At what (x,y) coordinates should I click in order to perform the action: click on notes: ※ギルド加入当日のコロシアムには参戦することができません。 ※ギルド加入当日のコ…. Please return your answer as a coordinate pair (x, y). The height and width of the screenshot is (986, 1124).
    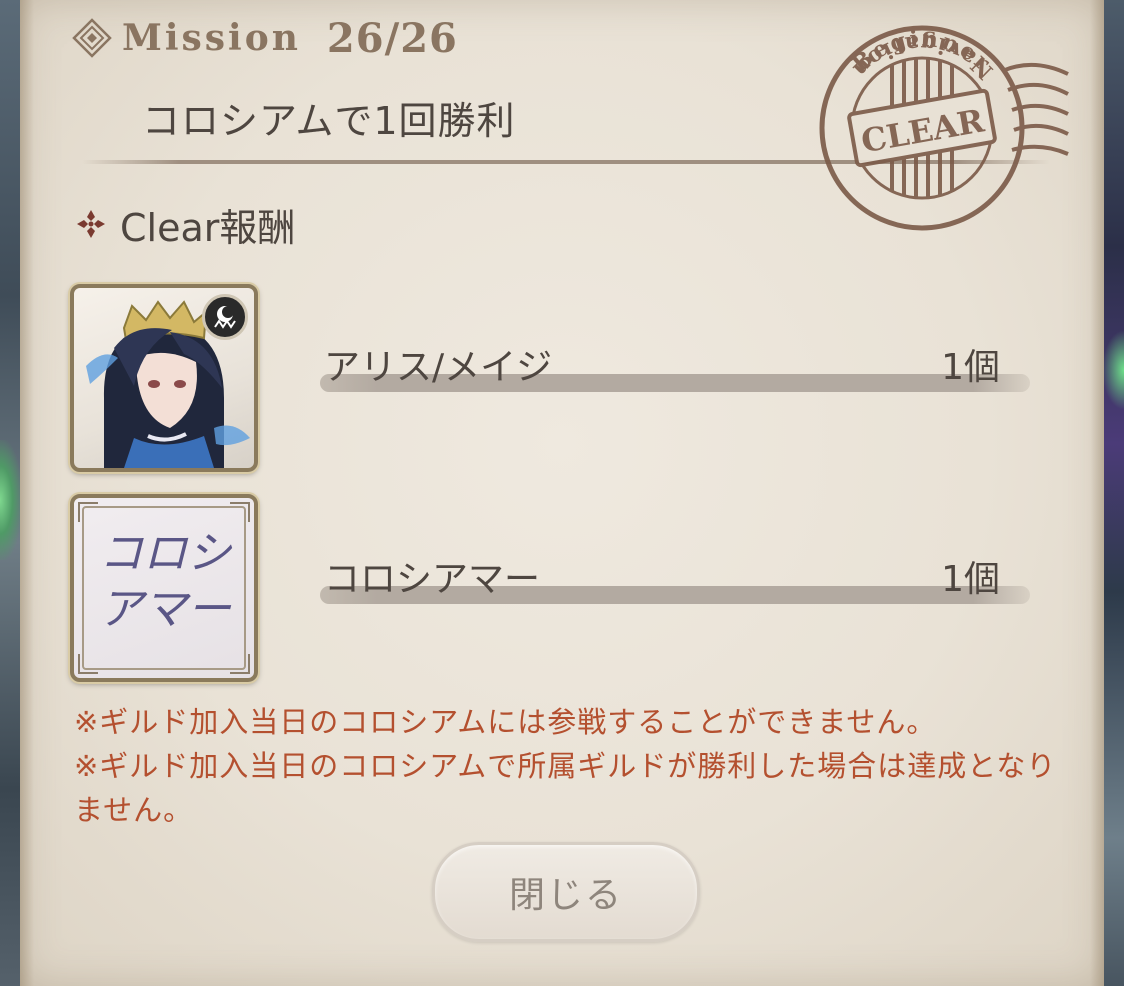
    Looking at the image, I should click on (569, 766).